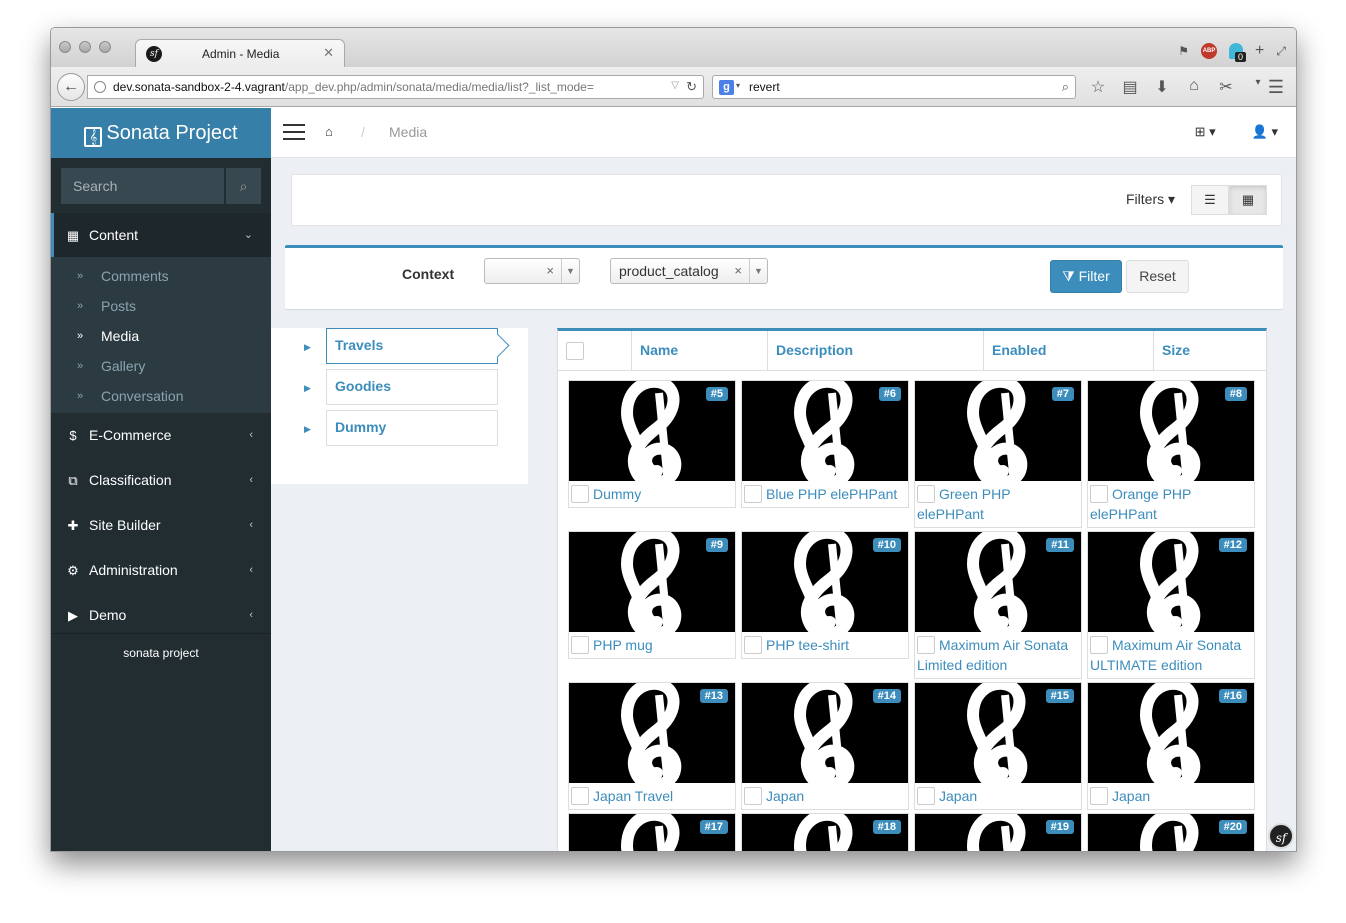 The height and width of the screenshot is (923, 1346). Describe the element at coordinates (71, 87) in the screenshot. I see `back-button: ←` at that location.